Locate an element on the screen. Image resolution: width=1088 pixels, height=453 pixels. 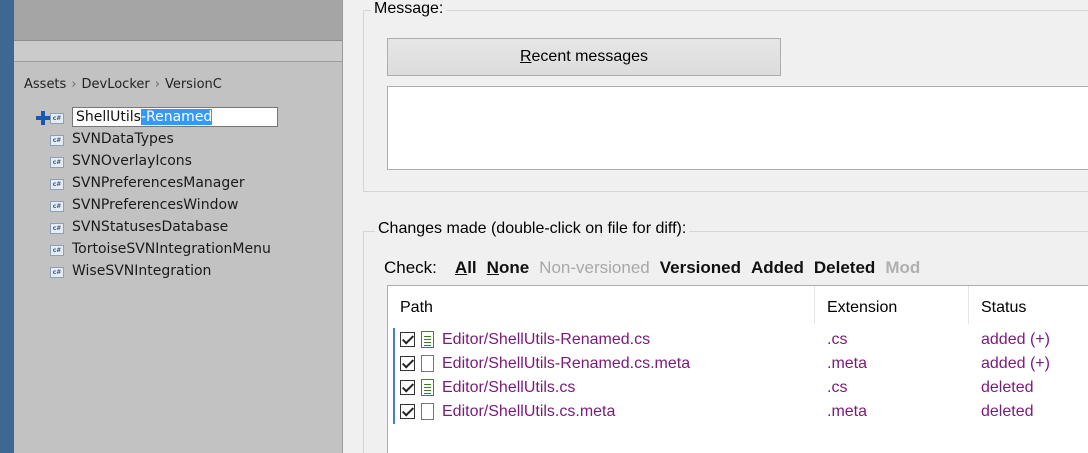
asset-item: c# SVNPreferencesManager is located at coordinates (178, 183).